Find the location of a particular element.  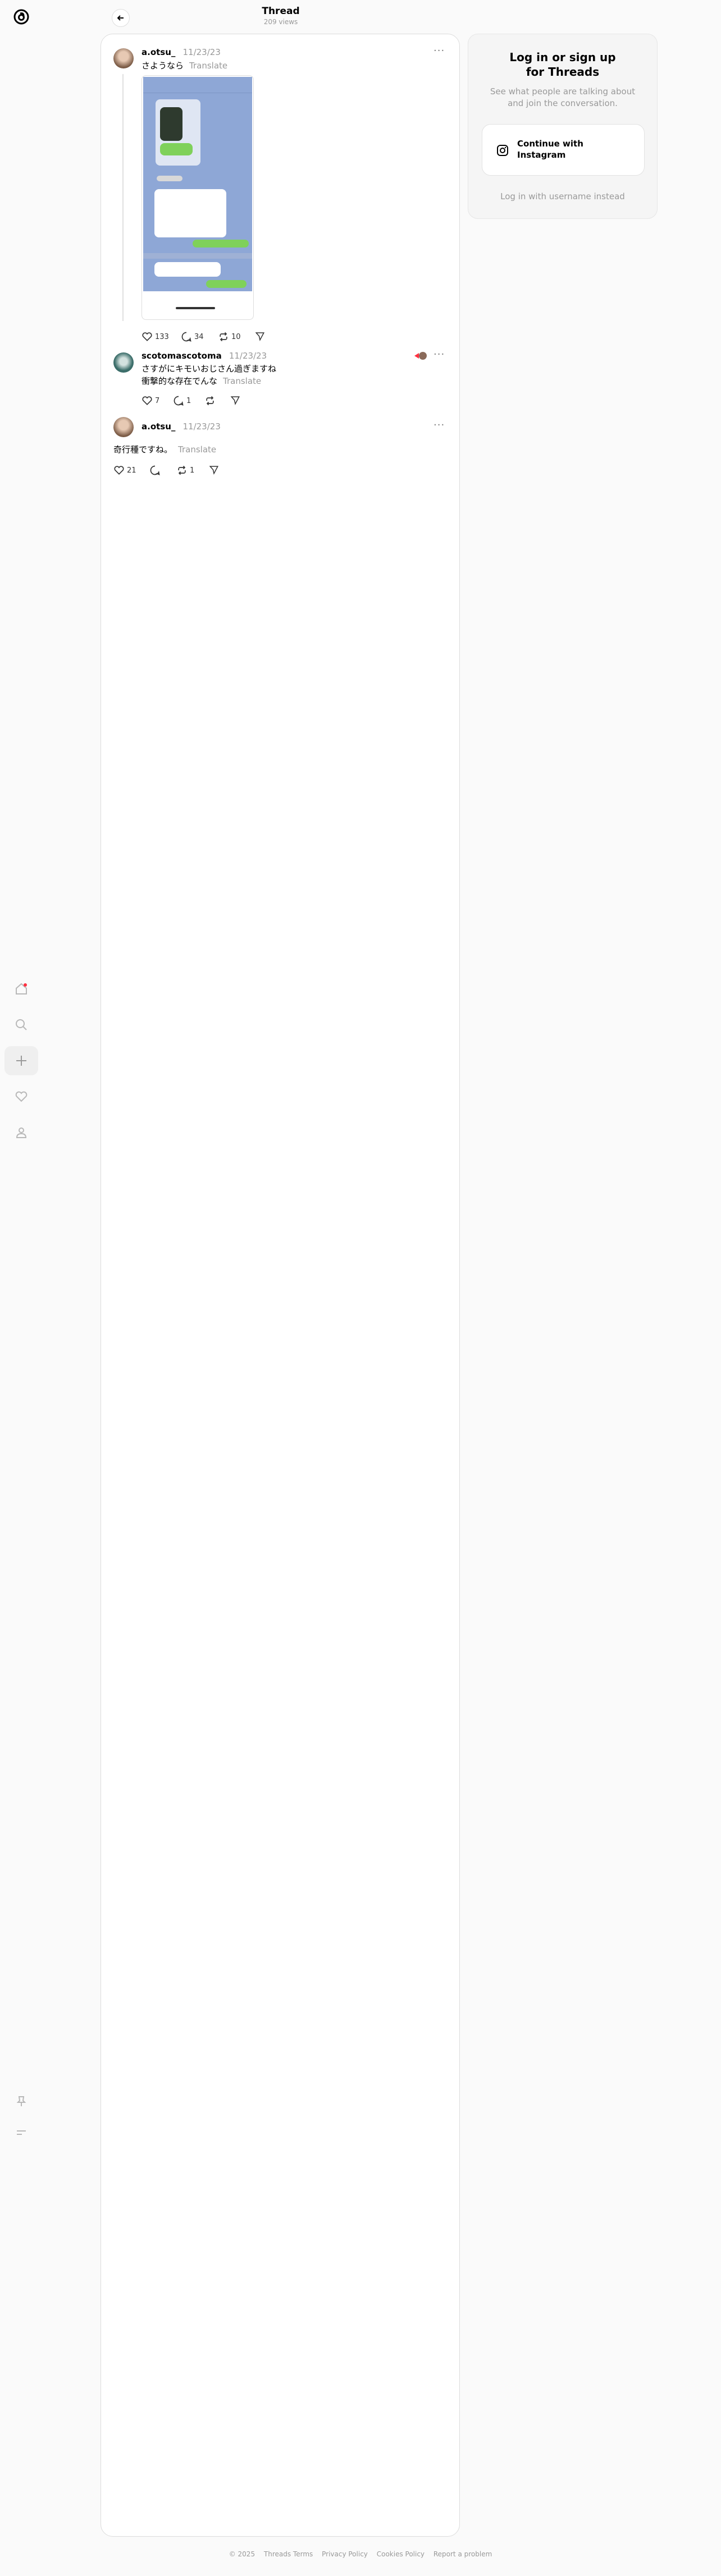

post-image is located at coordinates (198, 197).